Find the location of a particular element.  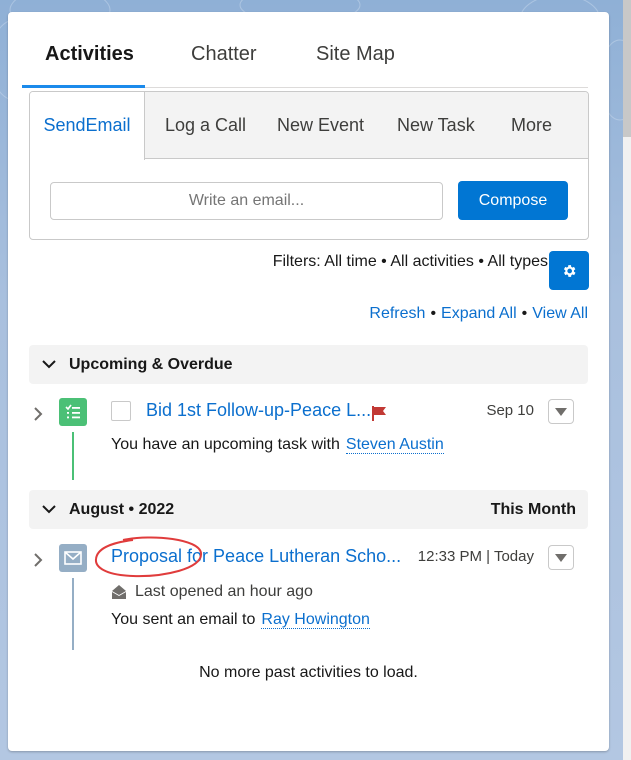

compose-label: Compose is located at coordinates (513, 200).